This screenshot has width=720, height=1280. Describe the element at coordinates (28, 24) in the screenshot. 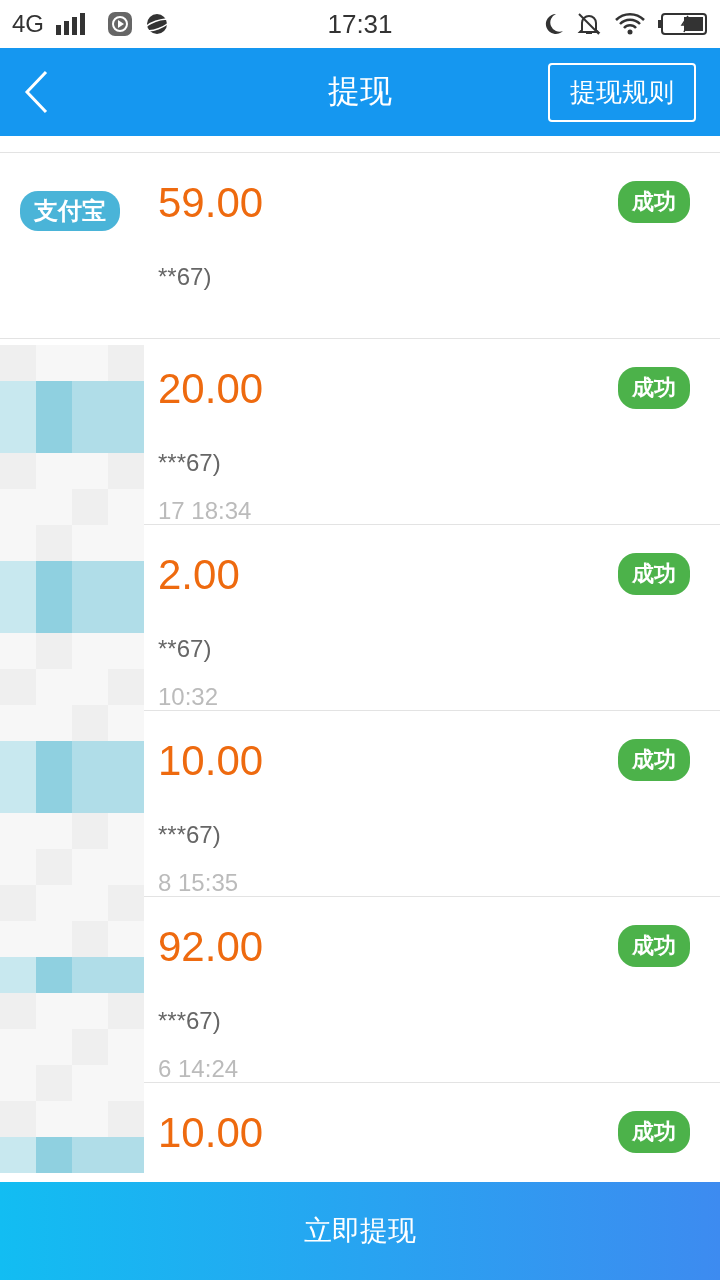

I see `network-label: 4G` at that location.